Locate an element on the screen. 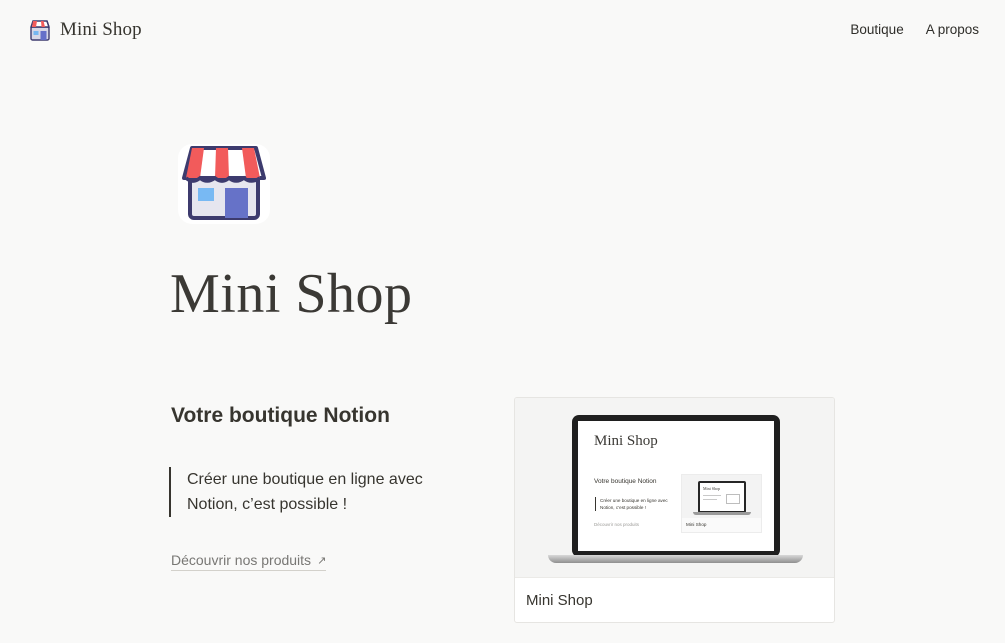  discover-products-label: Découvrir nos produits is located at coordinates (241, 560).